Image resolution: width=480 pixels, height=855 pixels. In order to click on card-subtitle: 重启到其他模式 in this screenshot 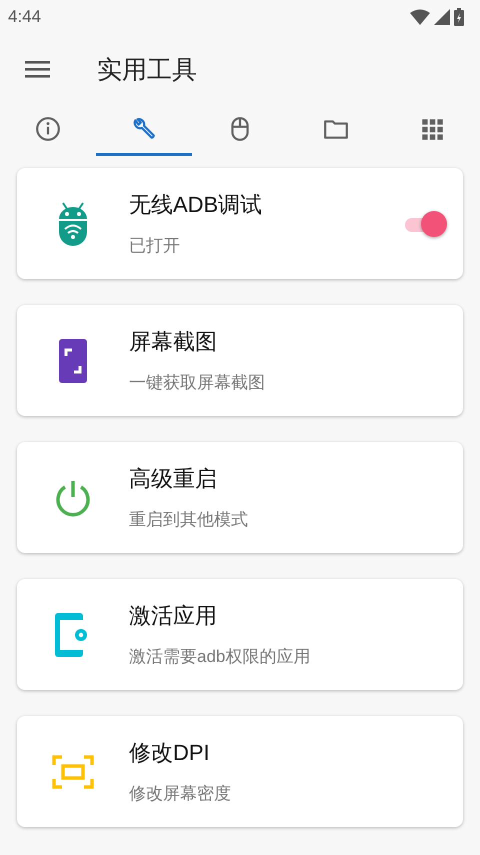, I will do `click(189, 520)`.